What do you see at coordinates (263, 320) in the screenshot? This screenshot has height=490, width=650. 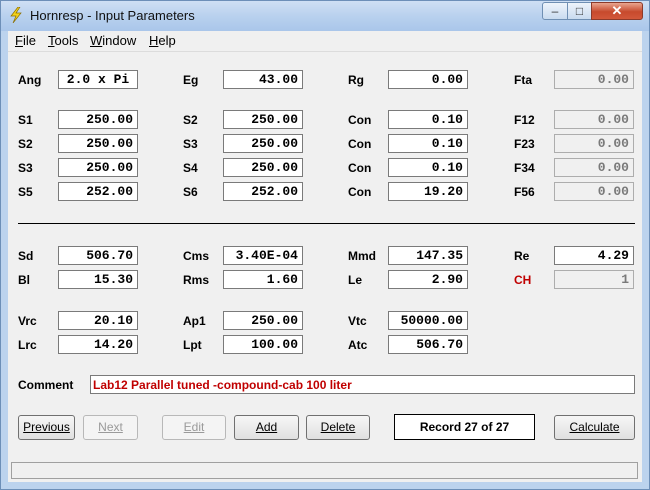 I see `field-ap1: 250.00` at bounding box center [263, 320].